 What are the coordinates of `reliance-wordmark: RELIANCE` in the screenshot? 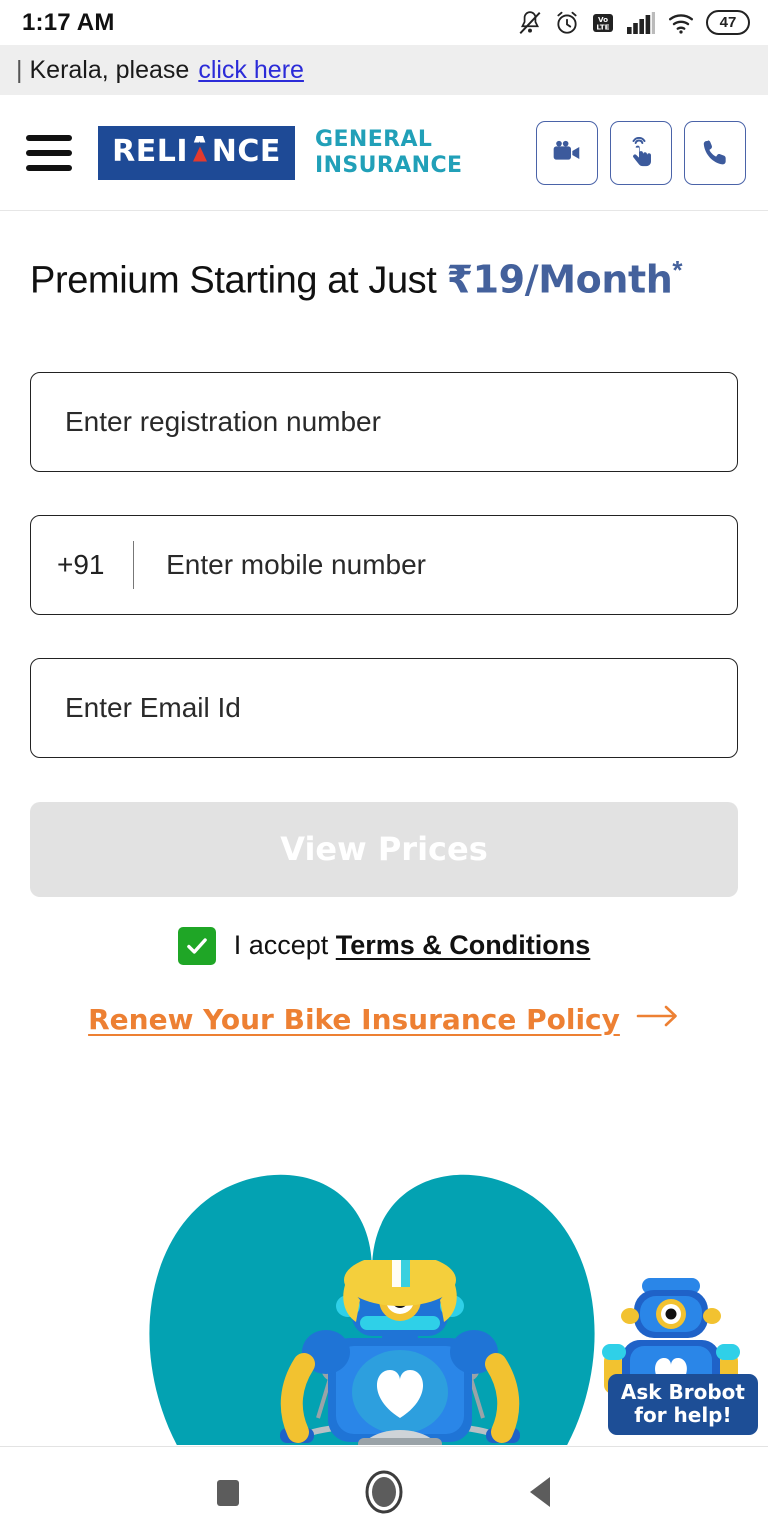 It's located at (196, 151).